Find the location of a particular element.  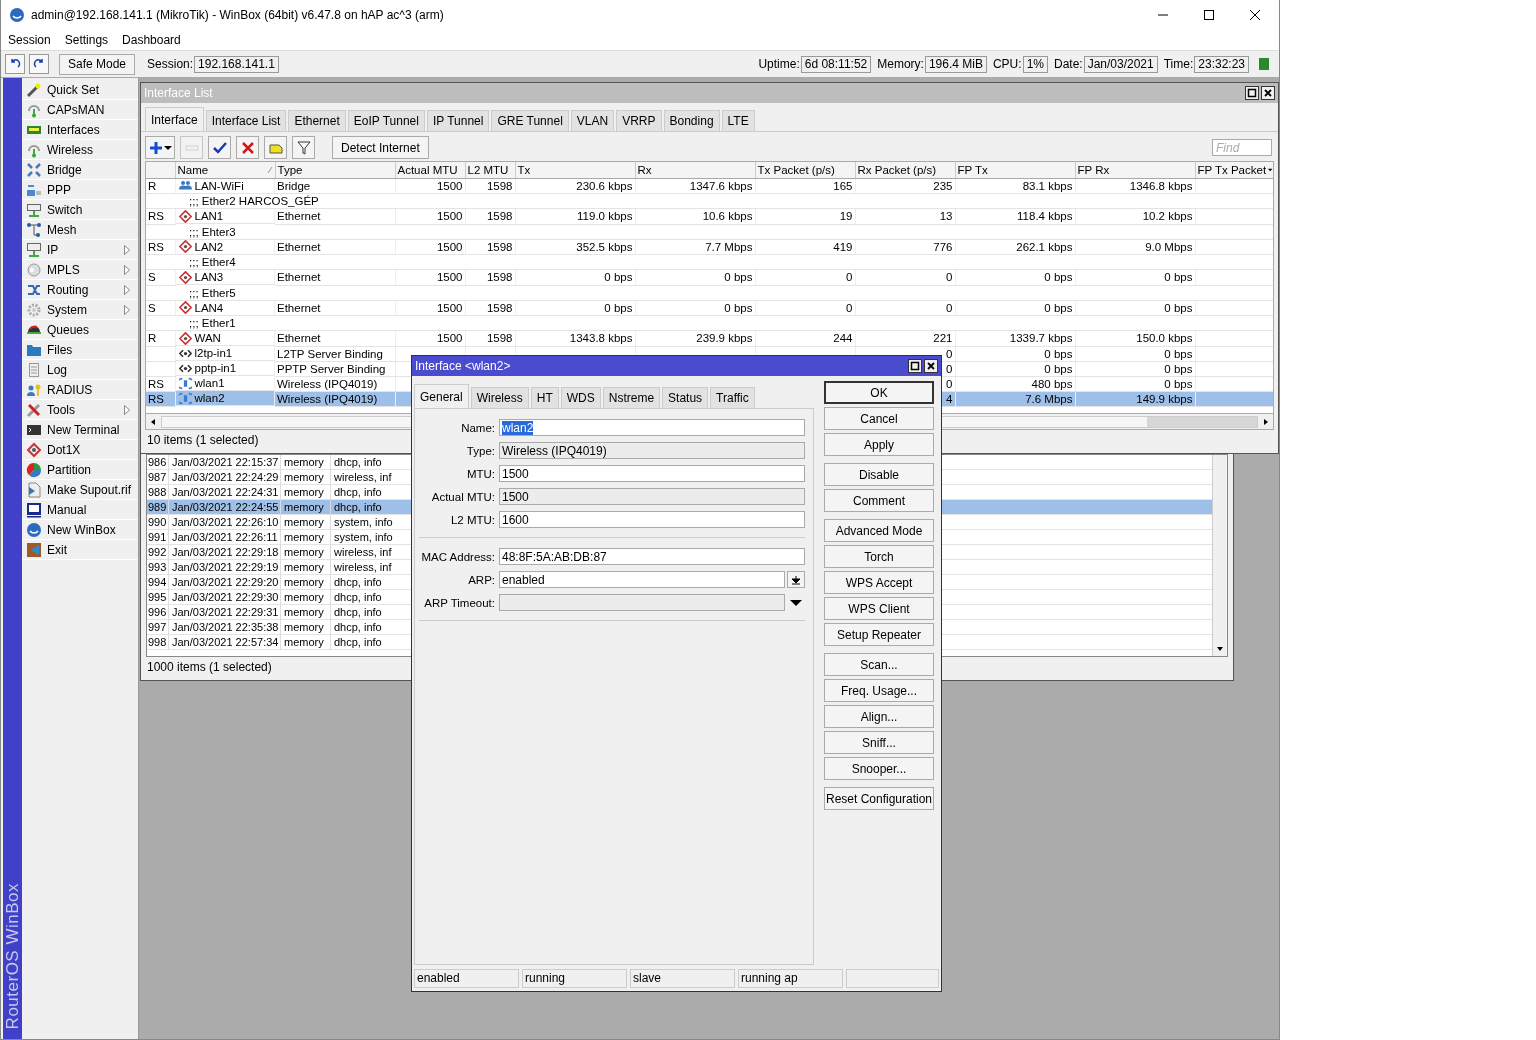

table-cell: 262.1 kbps is located at coordinates (1044, 246).